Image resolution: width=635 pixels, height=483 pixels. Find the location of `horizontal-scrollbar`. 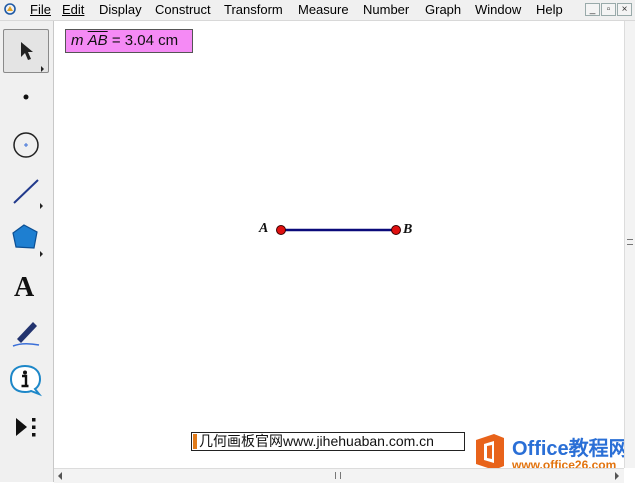

horizontal-scrollbar is located at coordinates (339, 475).